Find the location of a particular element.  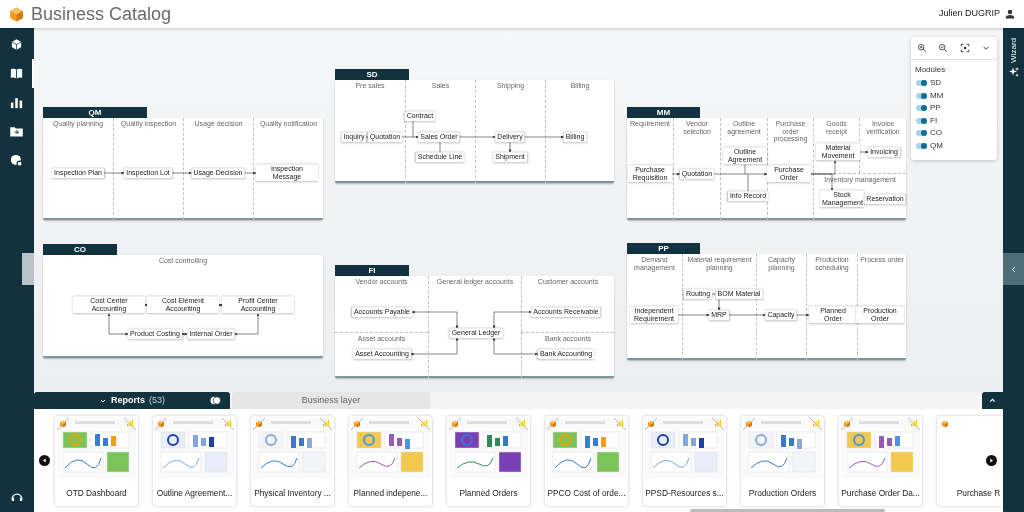

wizard-label: Wizard is located at coordinates (1013, 50).